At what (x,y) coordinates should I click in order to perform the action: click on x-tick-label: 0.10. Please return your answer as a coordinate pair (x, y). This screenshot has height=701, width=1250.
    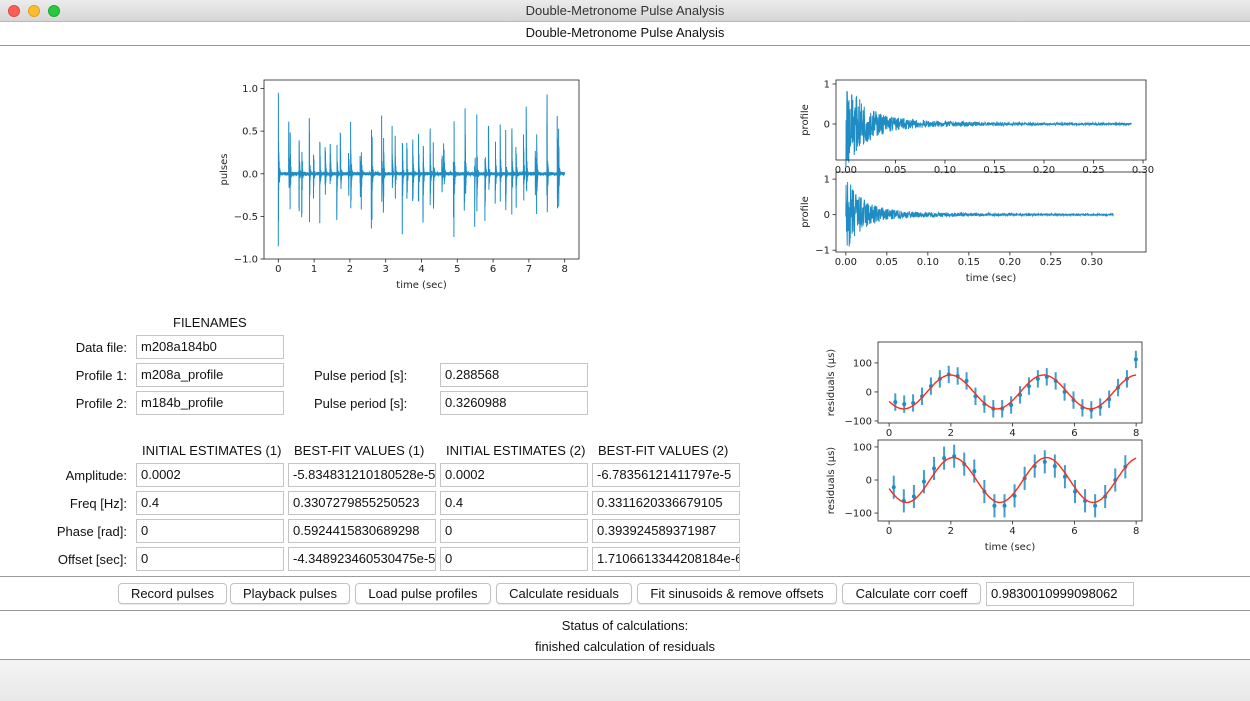
    Looking at the image, I should click on (928, 262).